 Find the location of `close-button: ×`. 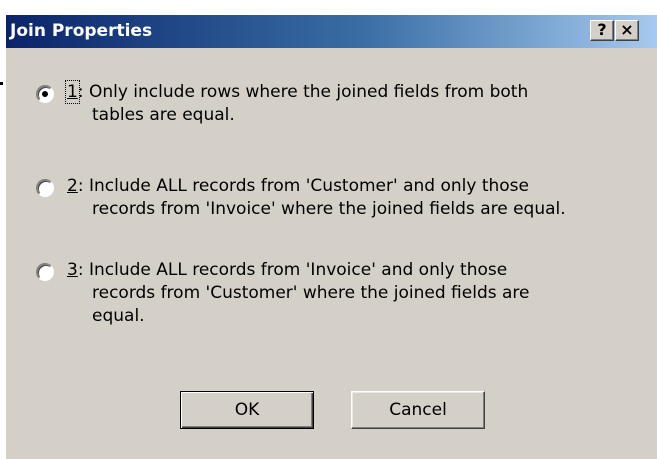

close-button: × is located at coordinates (627, 30).